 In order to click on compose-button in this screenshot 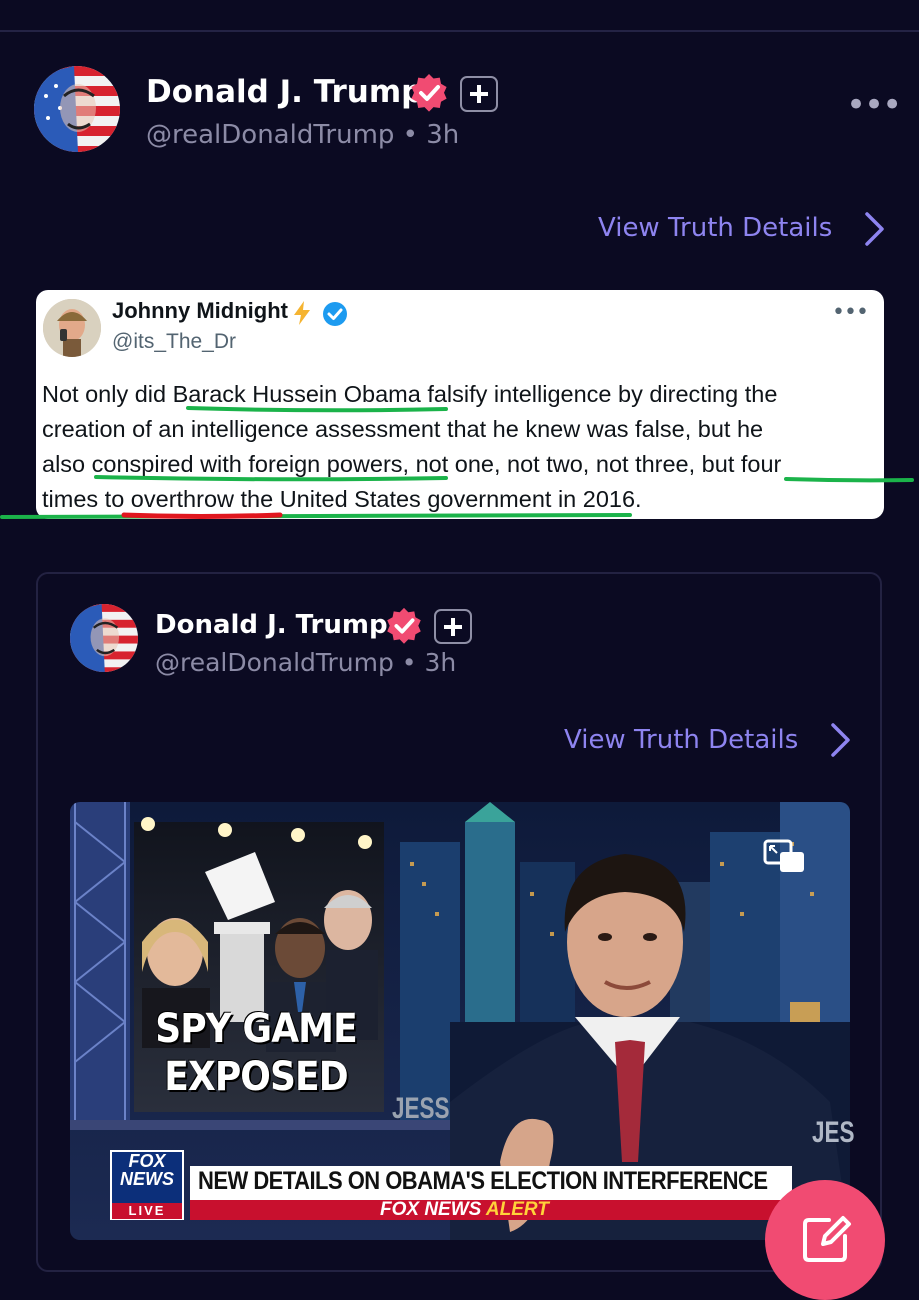, I will do `click(825, 1240)`.